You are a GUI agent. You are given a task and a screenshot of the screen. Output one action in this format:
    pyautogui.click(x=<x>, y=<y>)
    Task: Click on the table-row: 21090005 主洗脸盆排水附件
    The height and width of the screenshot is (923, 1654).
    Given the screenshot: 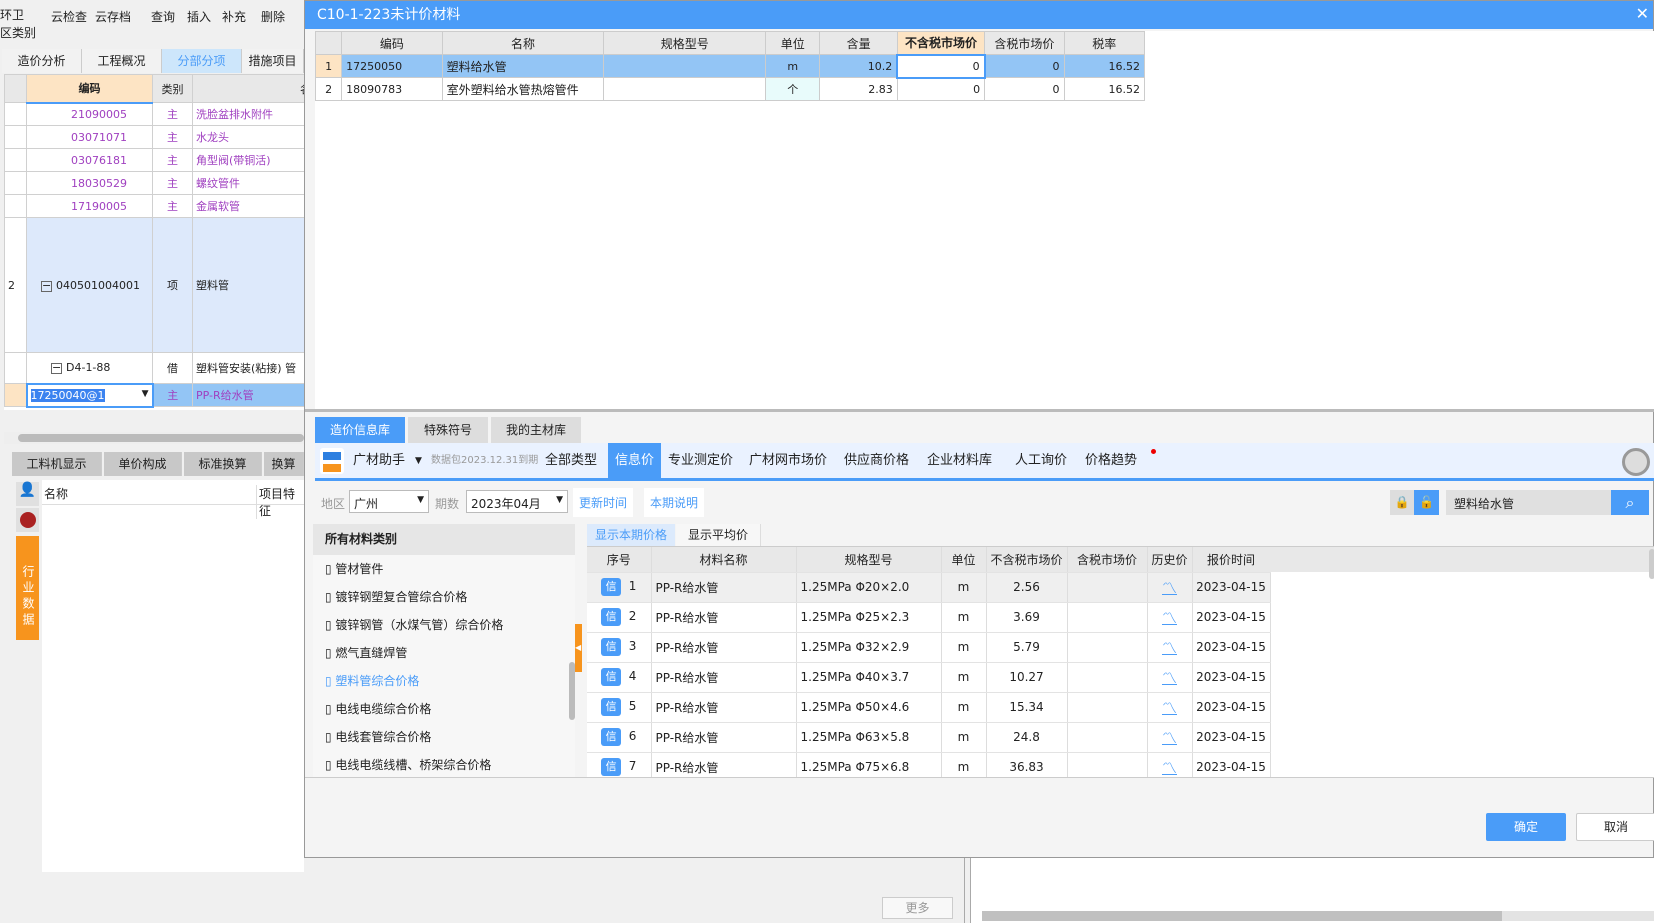 What is the action you would take?
    pyautogui.click(x=154, y=114)
    